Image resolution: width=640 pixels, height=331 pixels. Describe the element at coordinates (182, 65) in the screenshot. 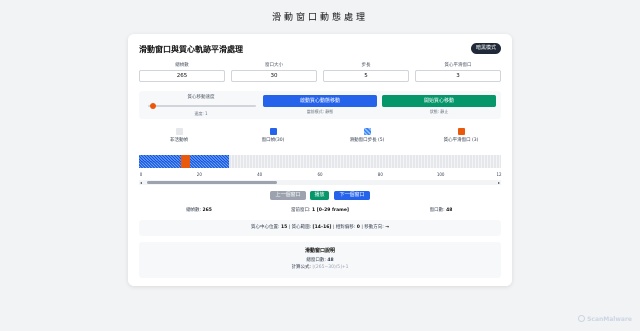

I see `param-label: 總幀數` at that location.